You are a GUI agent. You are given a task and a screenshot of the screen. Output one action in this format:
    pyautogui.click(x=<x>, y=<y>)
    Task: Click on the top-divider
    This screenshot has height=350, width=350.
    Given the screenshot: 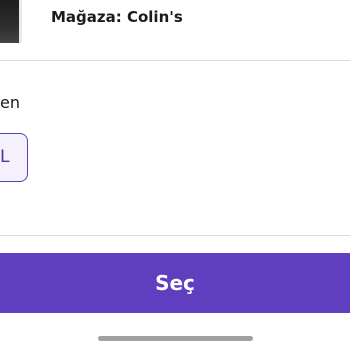 What is the action you would take?
    pyautogui.click(x=175, y=60)
    